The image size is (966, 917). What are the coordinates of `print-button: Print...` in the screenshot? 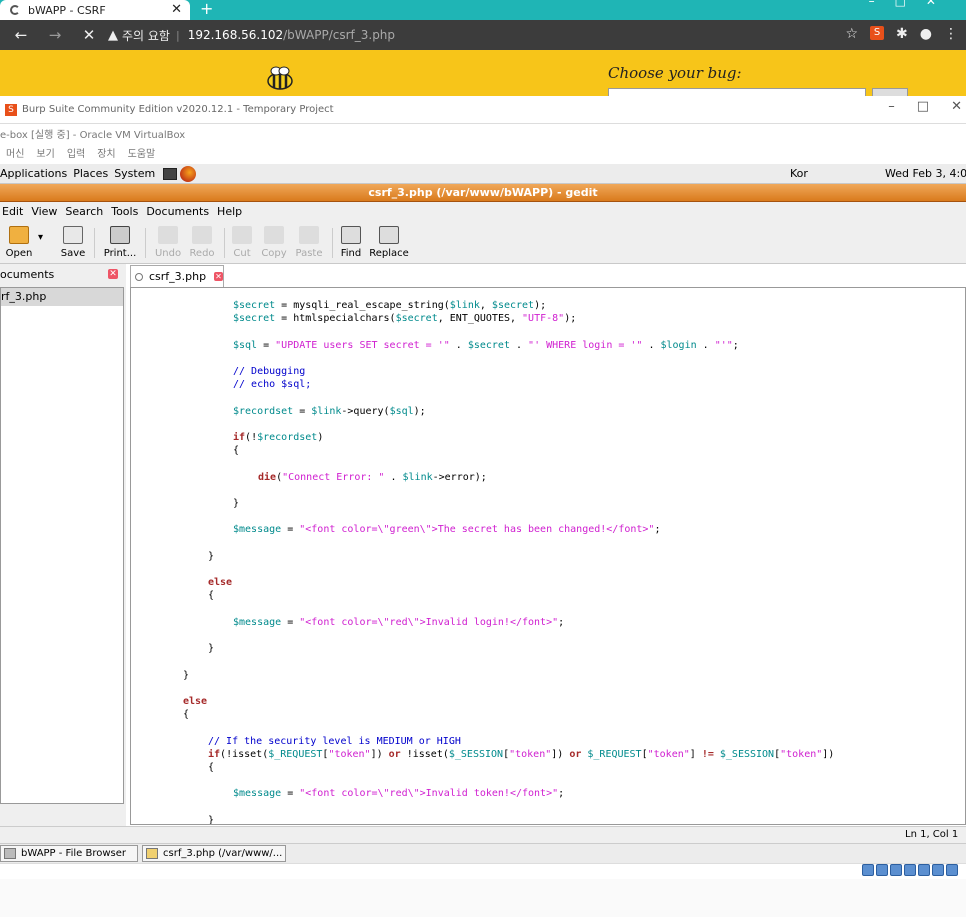 It's located at (120, 242).